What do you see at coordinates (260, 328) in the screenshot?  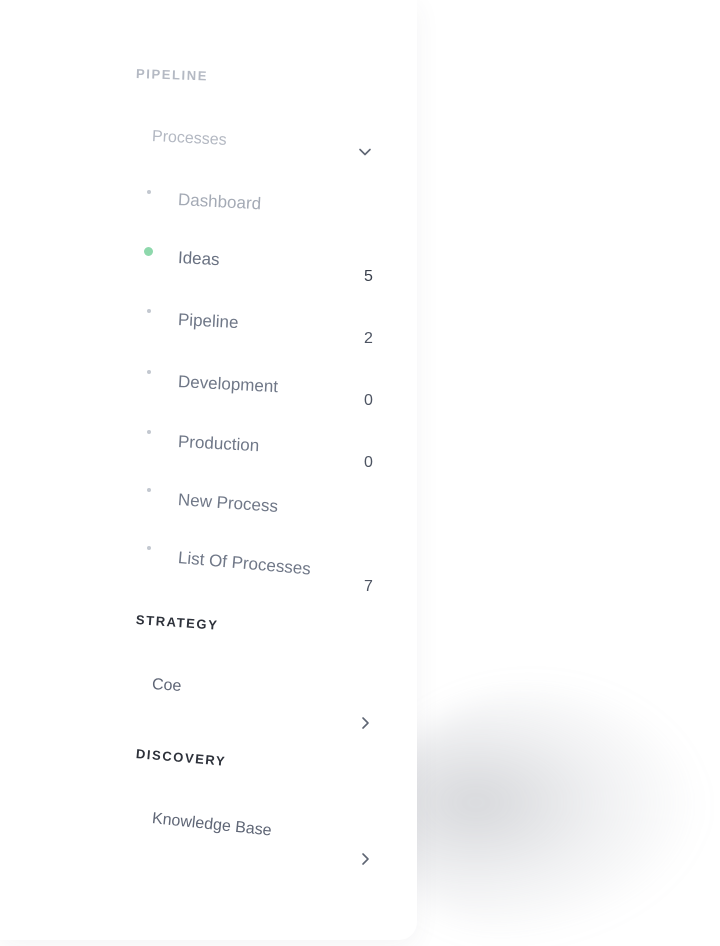 I see `nav-item-pipeline: Pipeline 2` at bounding box center [260, 328].